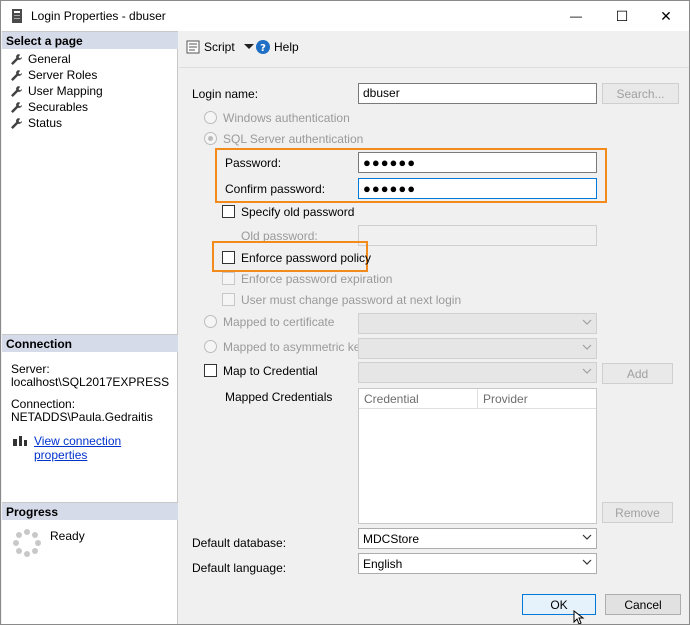 The width and height of the screenshot is (690, 625). What do you see at coordinates (82, 417) in the screenshot?
I see `connection-value: NETADDS\Paula.Gedraitis` at bounding box center [82, 417].